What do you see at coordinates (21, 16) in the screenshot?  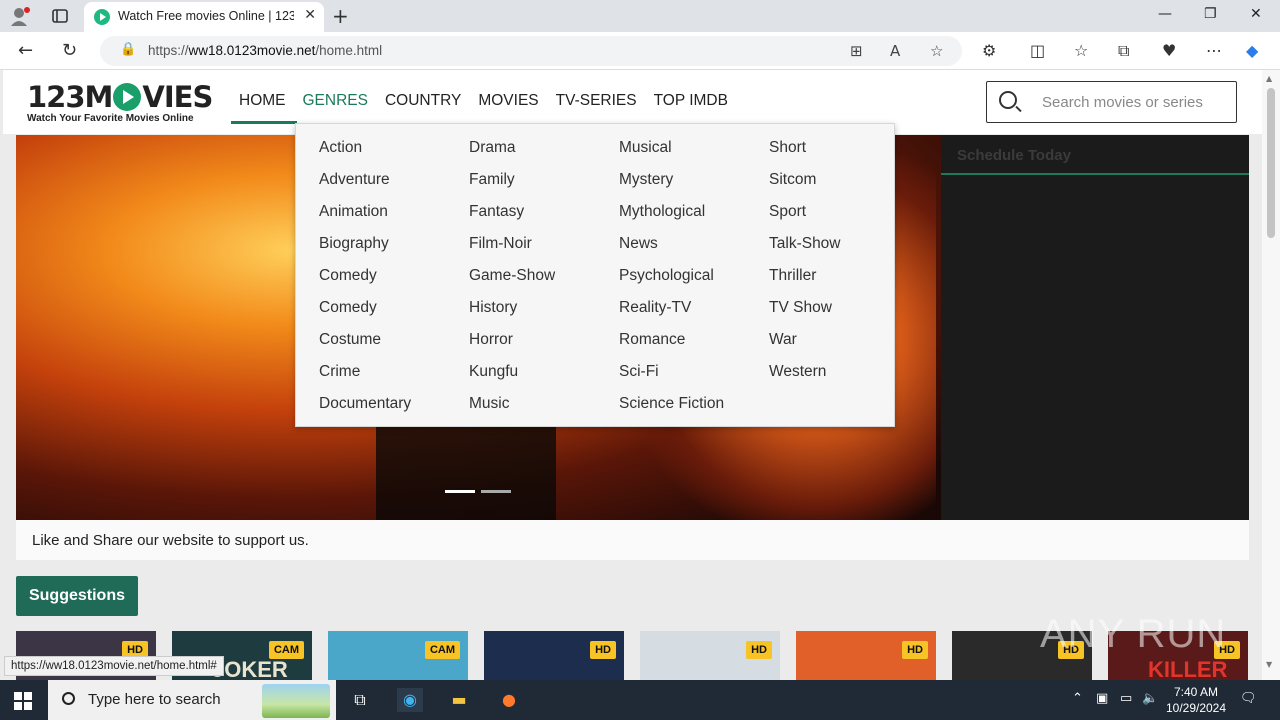 I see `profile-icon` at bounding box center [21, 16].